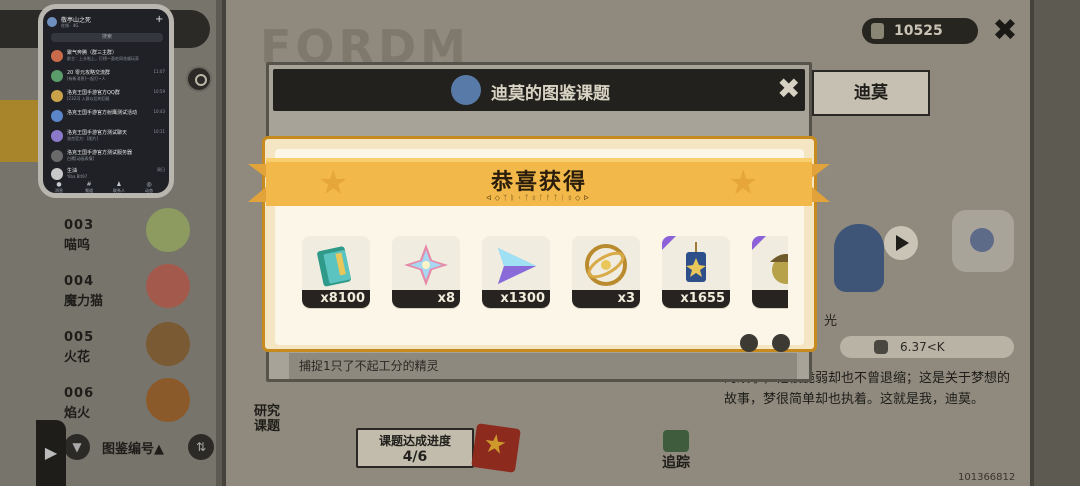  What do you see at coordinates (676, 463) in the screenshot?
I see `track-label: 追踪` at bounding box center [676, 463].